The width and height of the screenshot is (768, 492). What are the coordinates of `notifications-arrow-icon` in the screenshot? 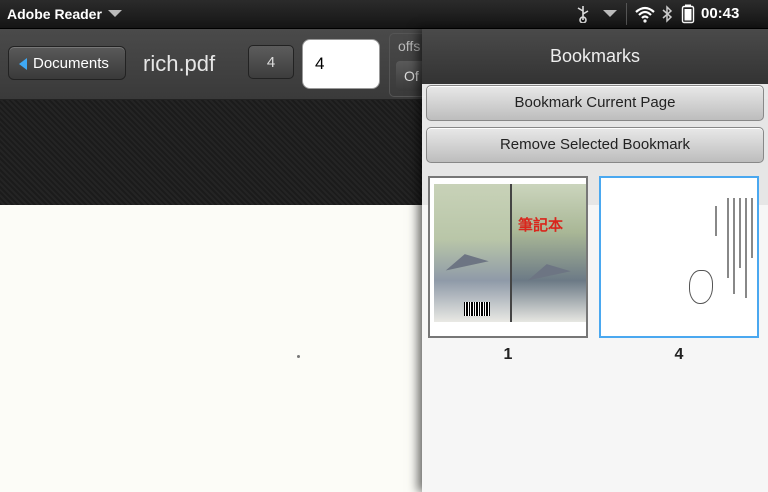 It's located at (610, 13).